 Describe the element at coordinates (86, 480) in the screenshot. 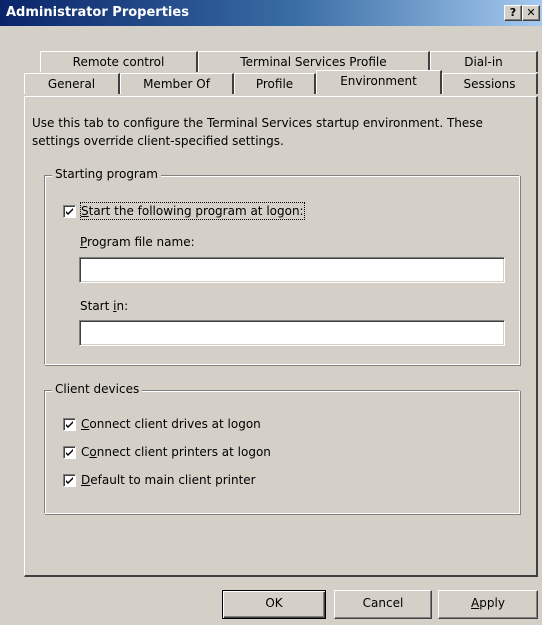

I see `accelerator-key: D` at that location.